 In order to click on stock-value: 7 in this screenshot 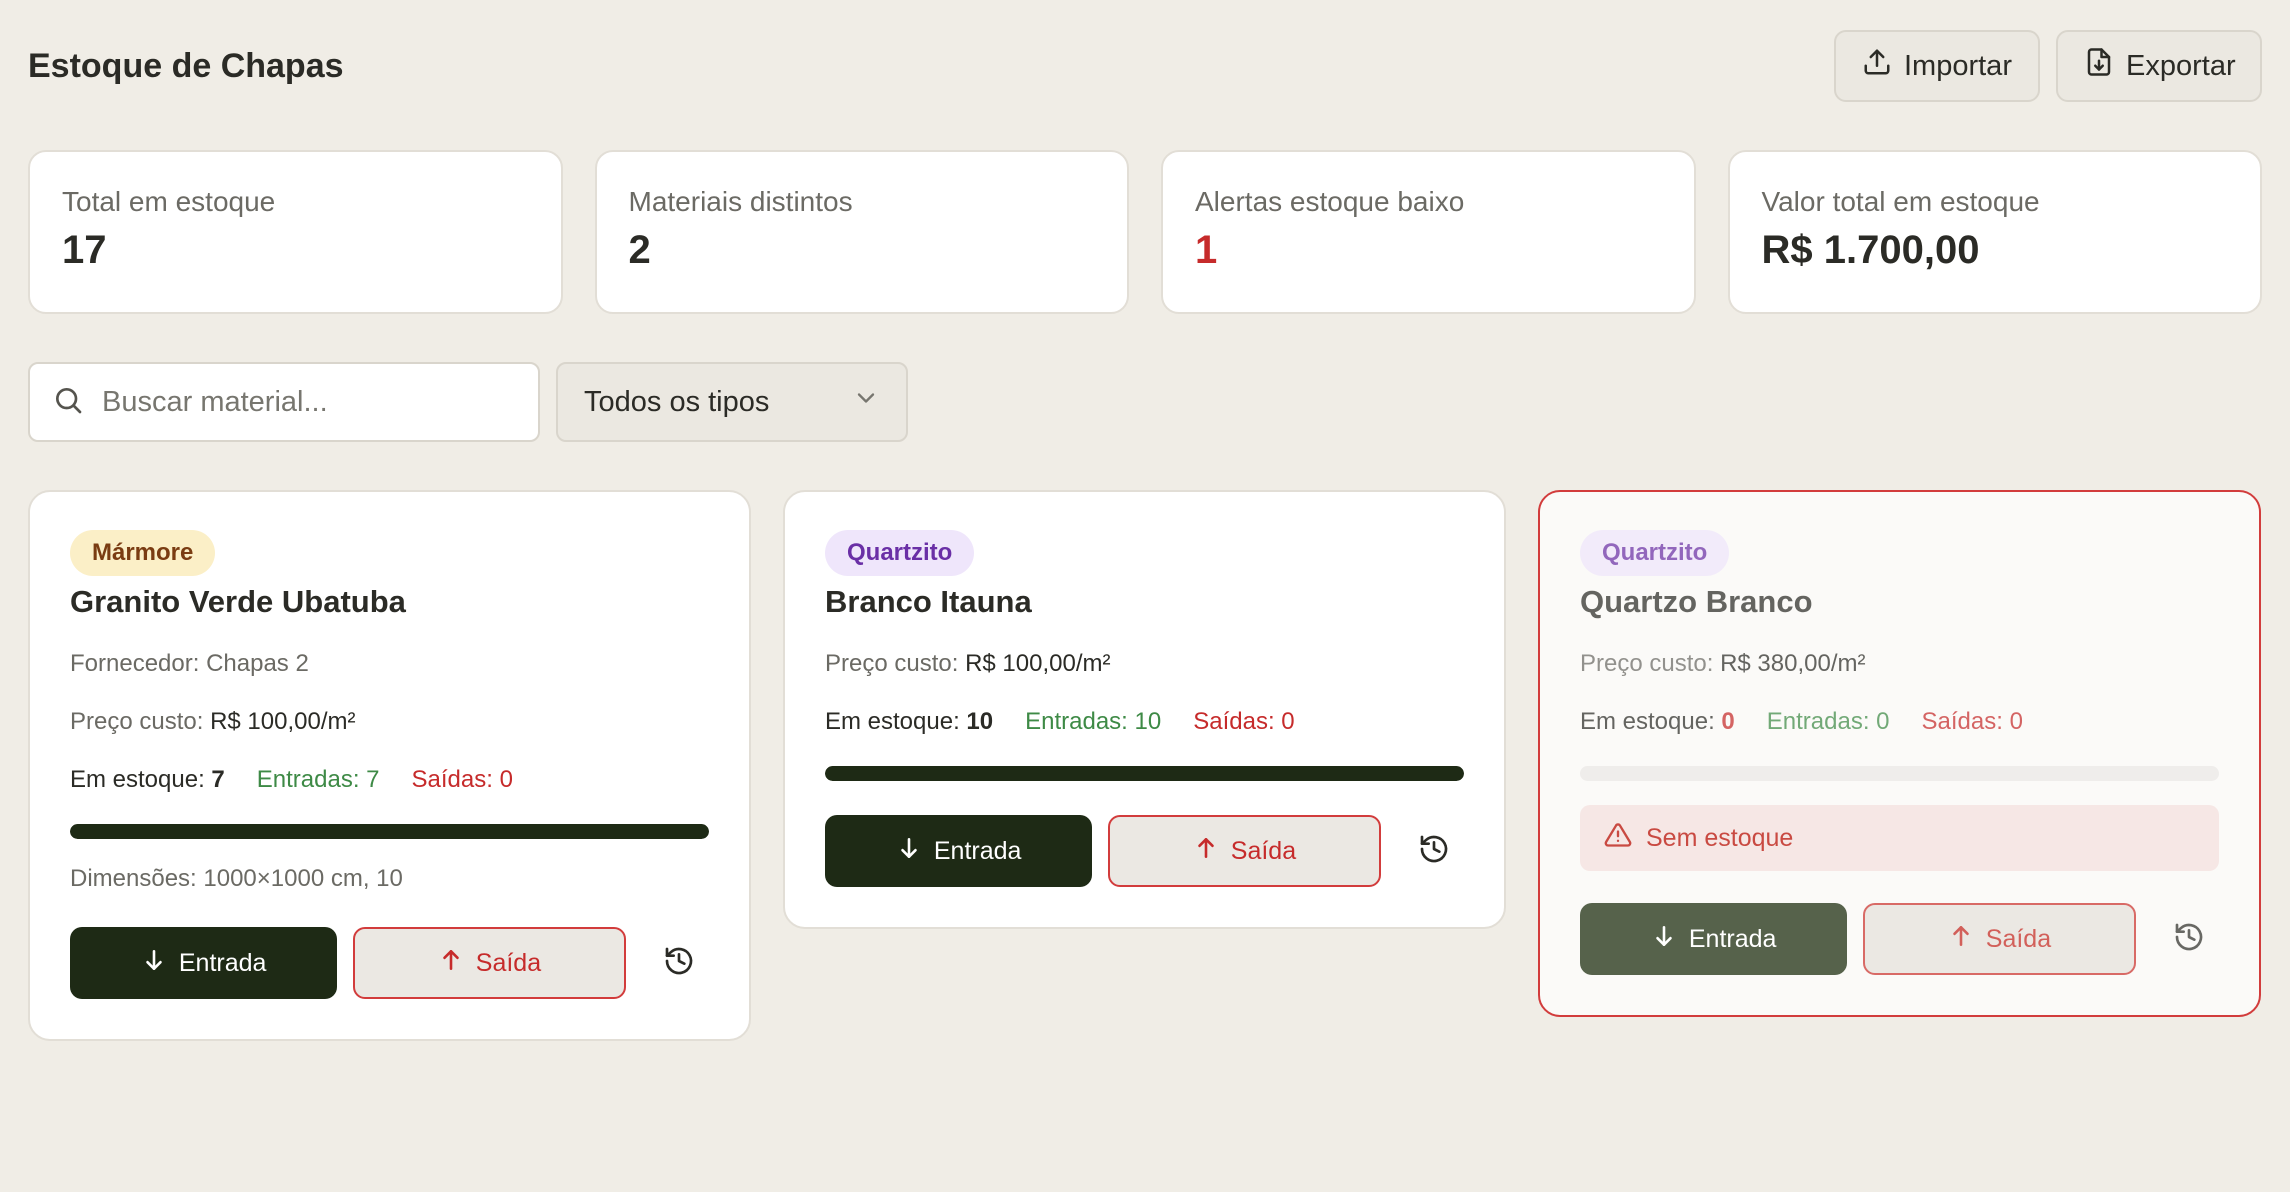, I will do `click(218, 779)`.